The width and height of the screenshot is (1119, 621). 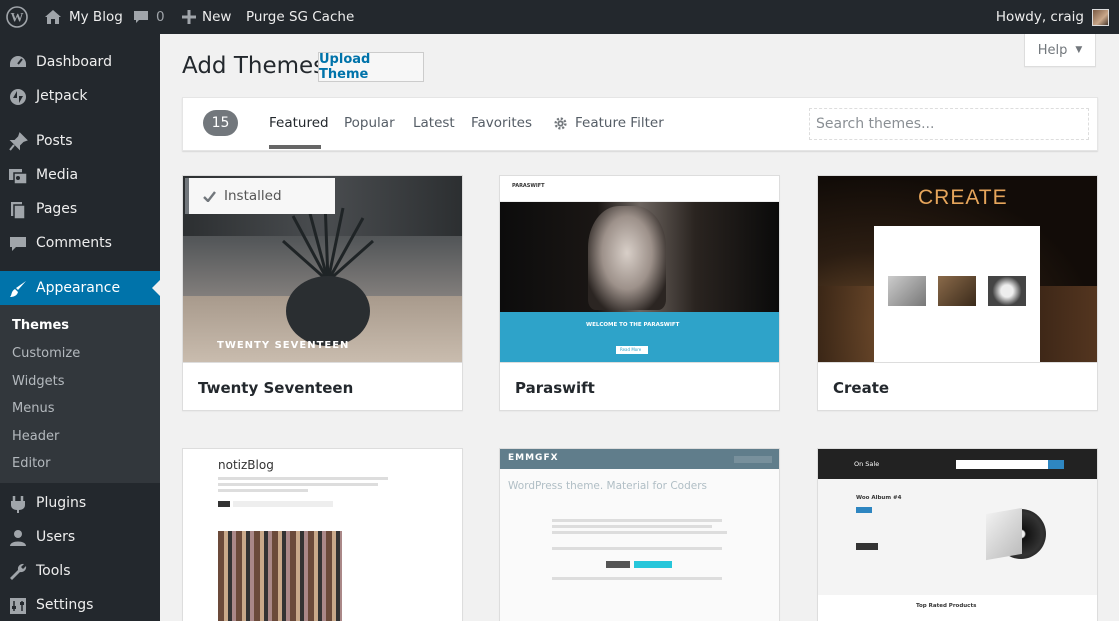 What do you see at coordinates (1052, 50) in the screenshot?
I see `help-label: Help` at bounding box center [1052, 50].